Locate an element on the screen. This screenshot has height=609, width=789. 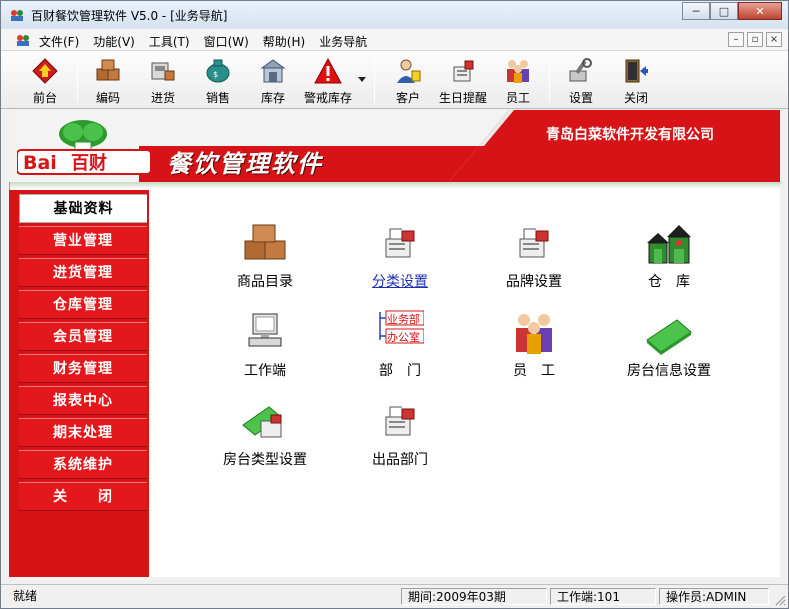
warehouse-item: 仓 库 is located at coordinates (669, 263).